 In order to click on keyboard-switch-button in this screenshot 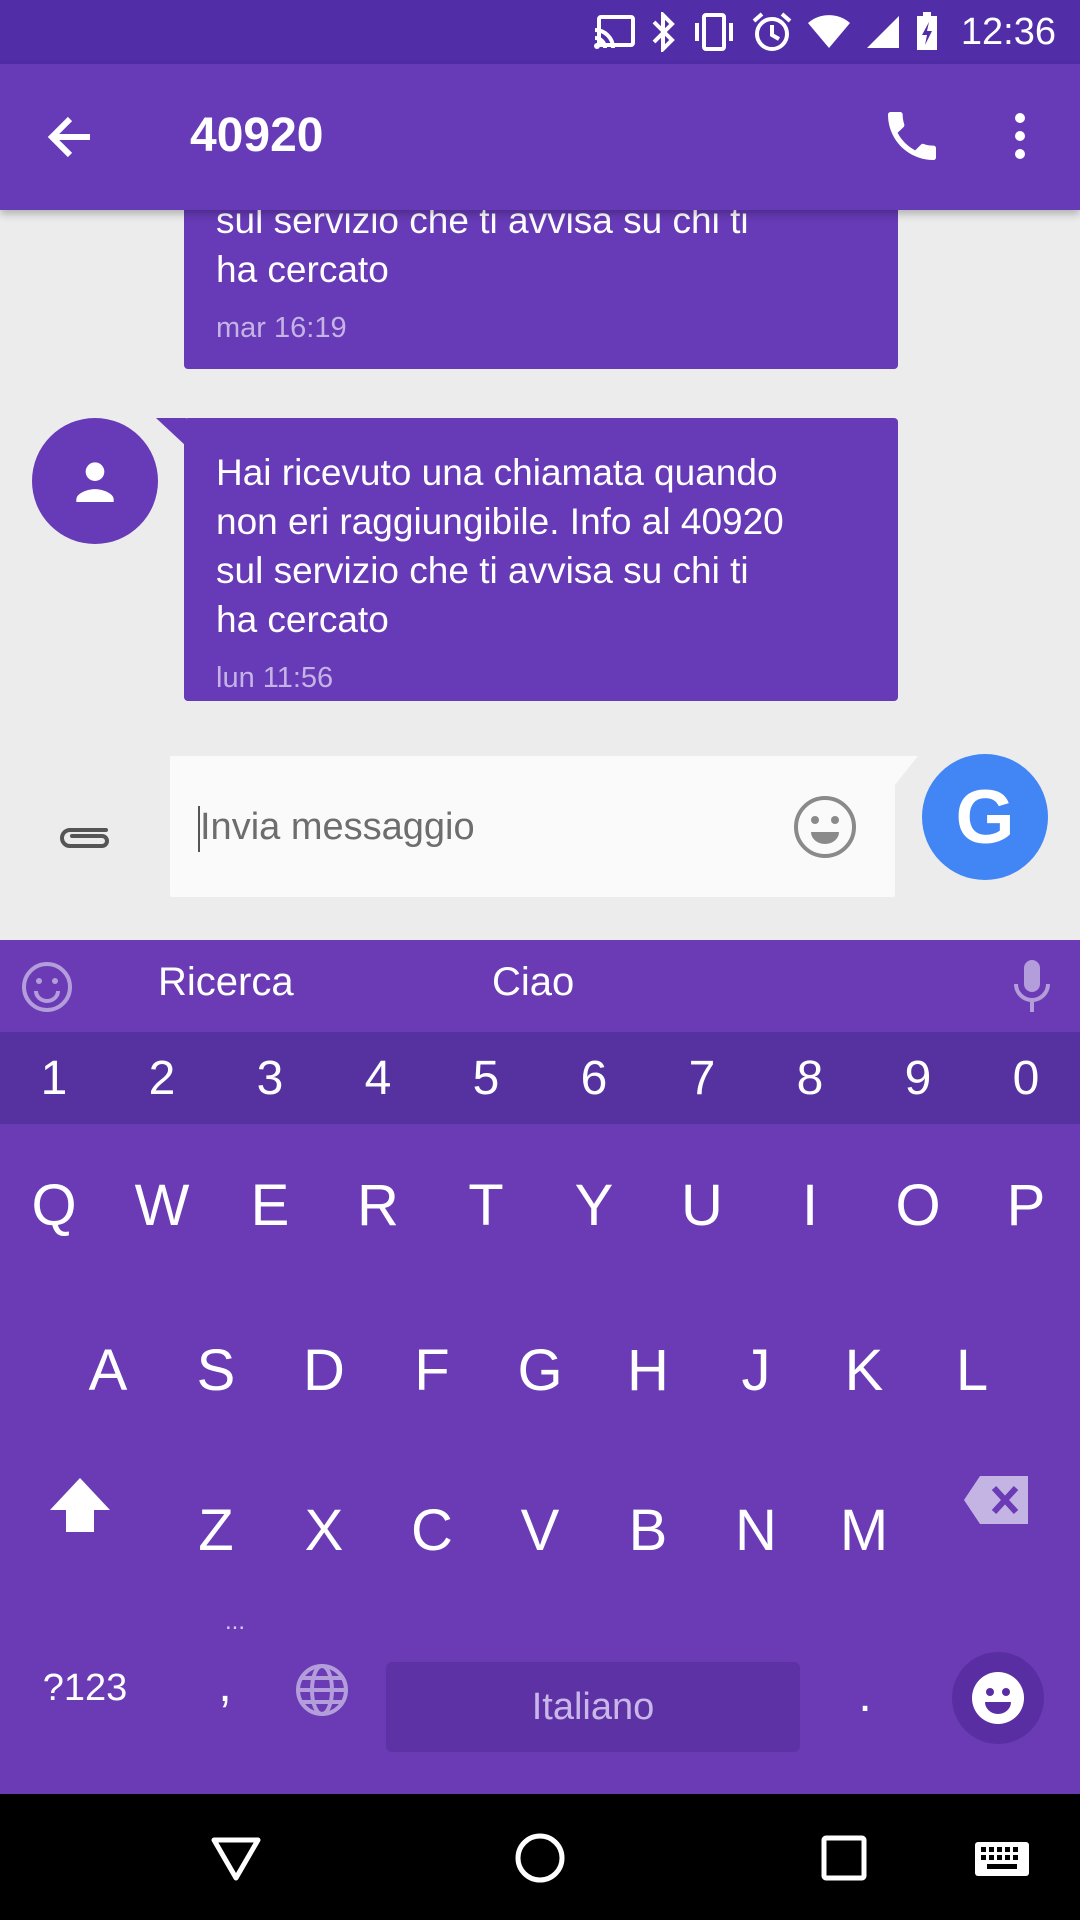, I will do `click(1002, 1858)`.